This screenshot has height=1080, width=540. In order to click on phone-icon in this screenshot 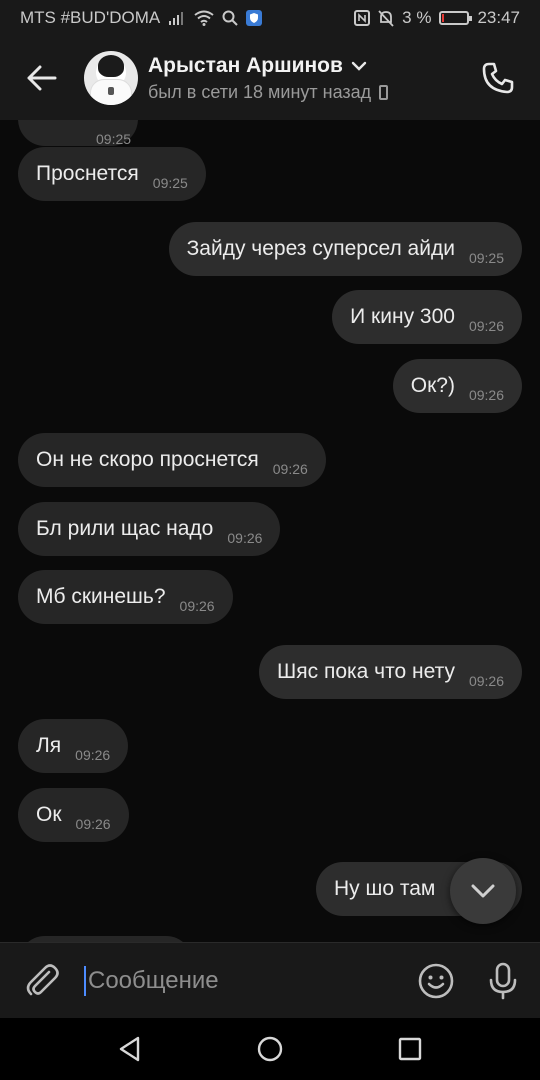, I will do `click(498, 78)`.